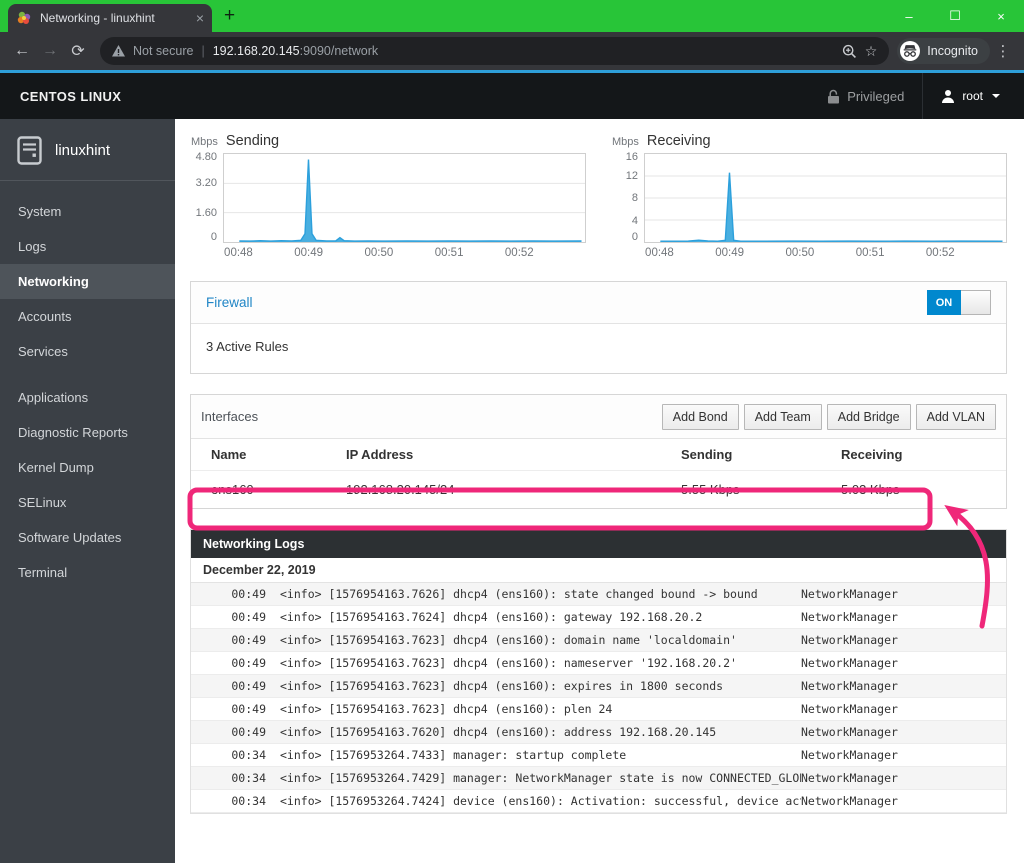 Image resolution: width=1024 pixels, height=863 pixels. I want to click on window-controls: – ☐ ×, so click(955, 16).